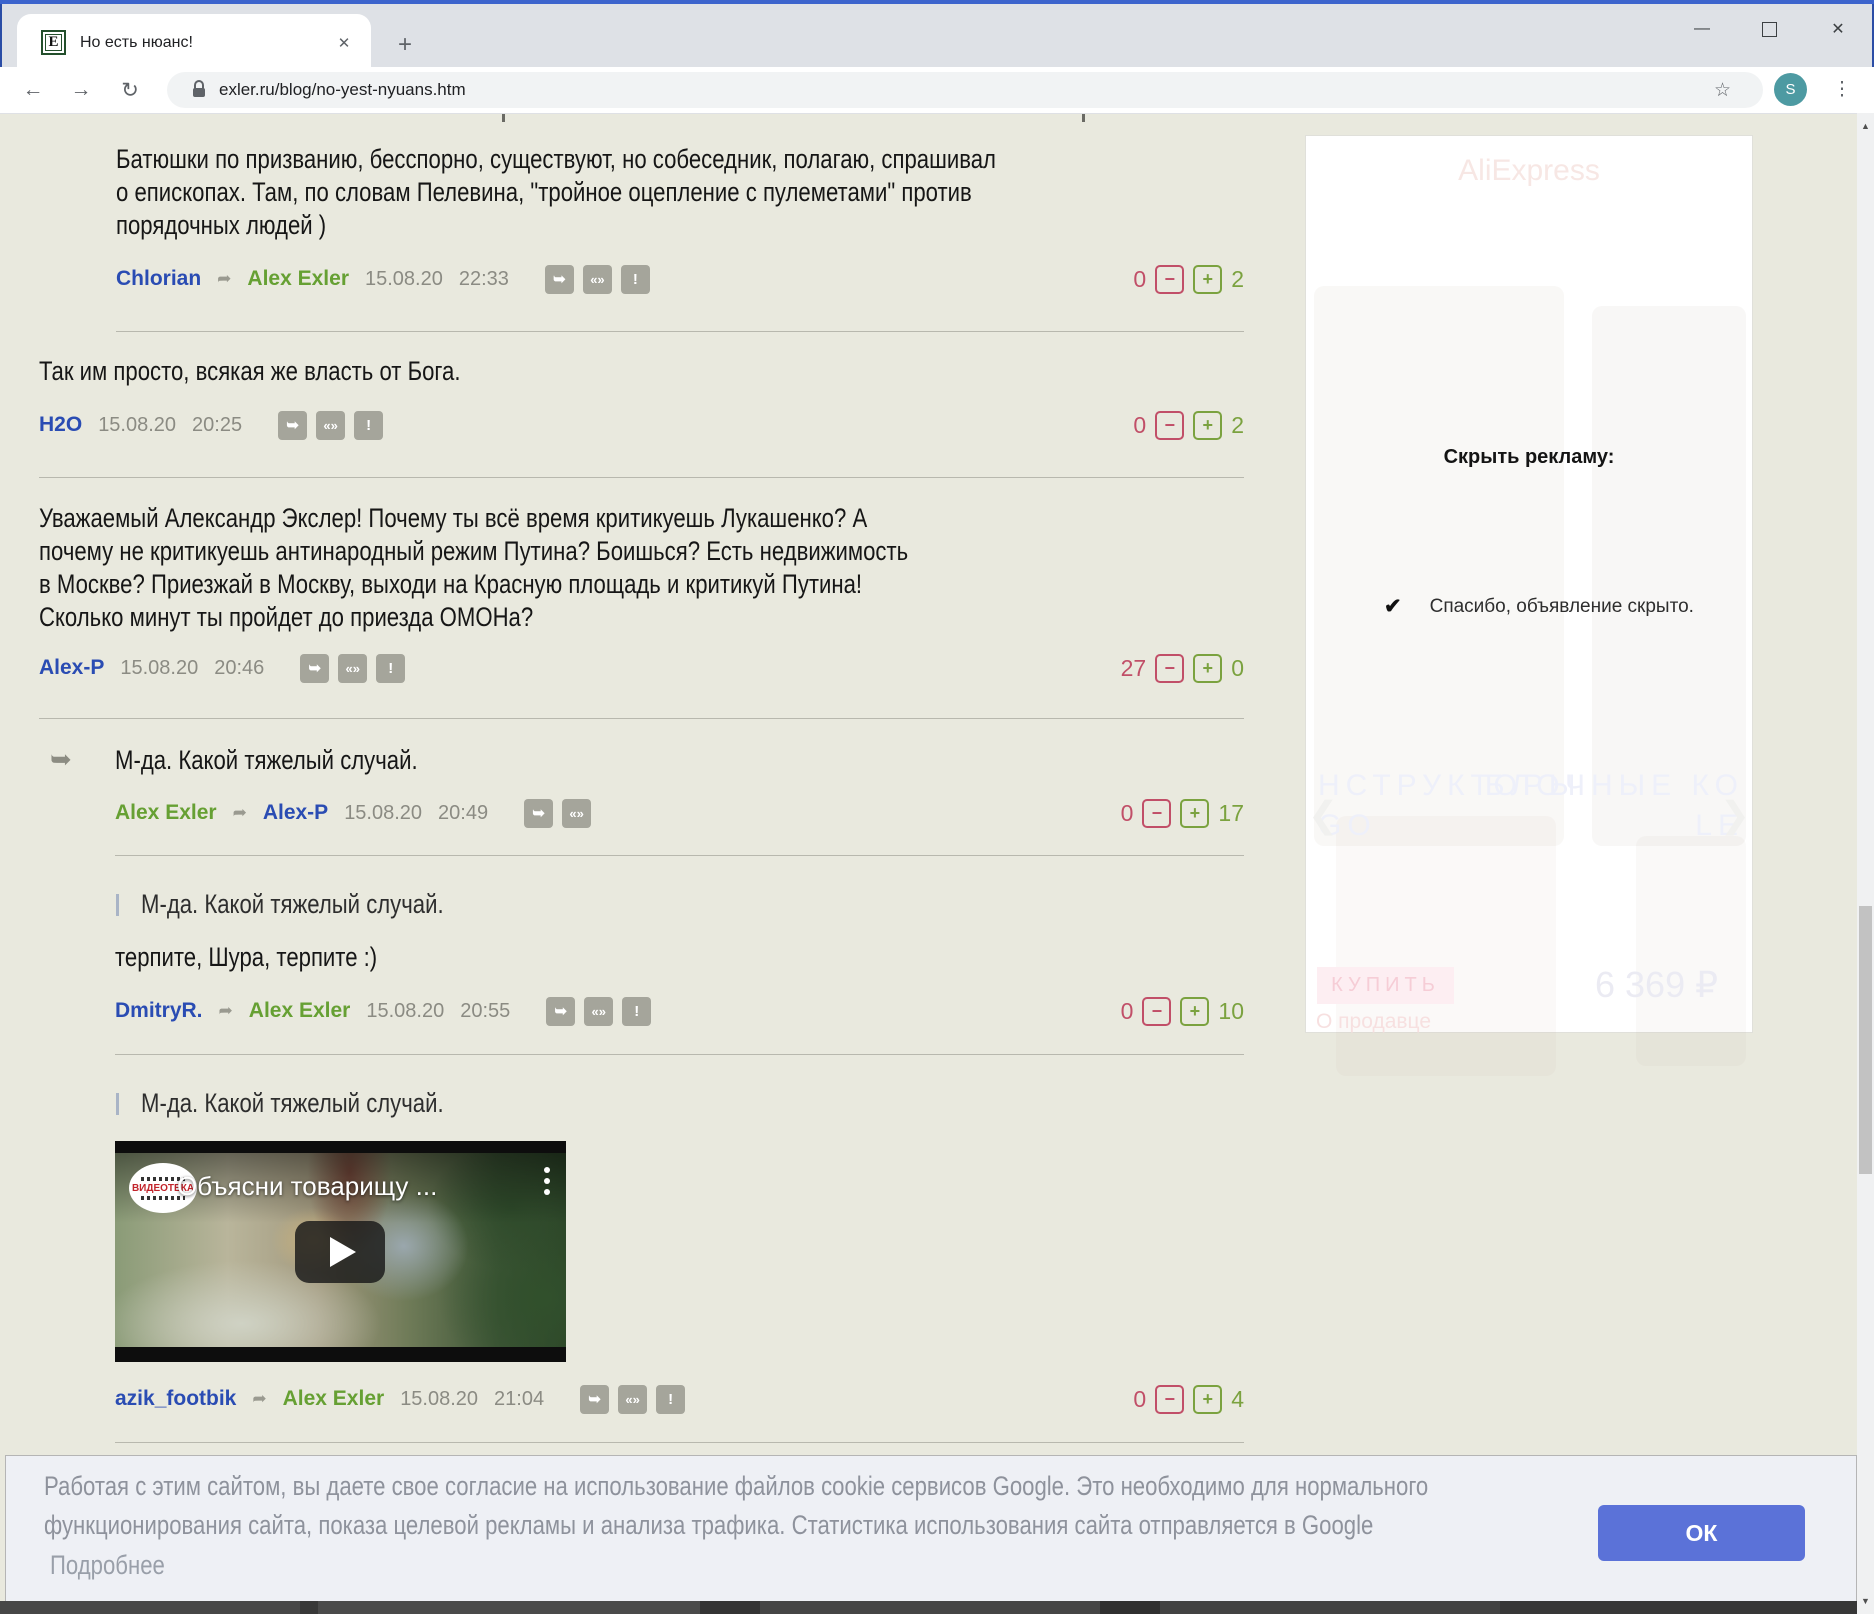 The image size is (1874, 1614). I want to click on profile-avatar: S, so click(1790, 89).